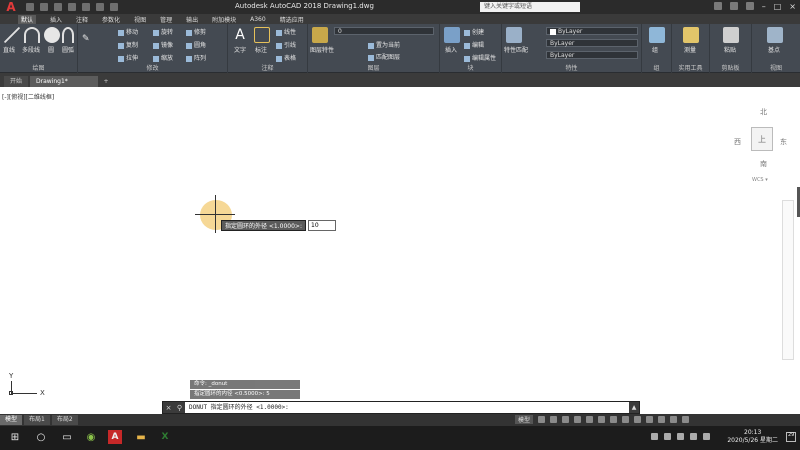  I want to click on match-layer-button: 匹配图层, so click(384, 56).